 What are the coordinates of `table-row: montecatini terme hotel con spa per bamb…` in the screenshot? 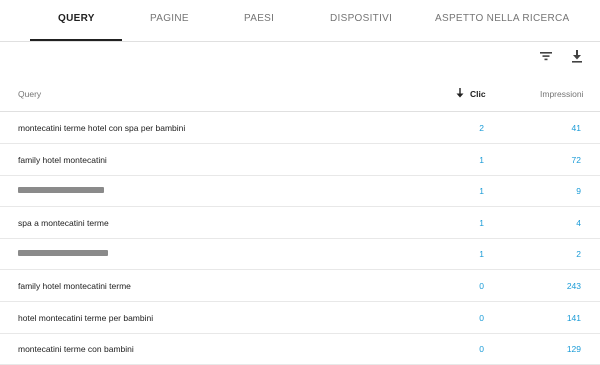 It's located at (300, 128).